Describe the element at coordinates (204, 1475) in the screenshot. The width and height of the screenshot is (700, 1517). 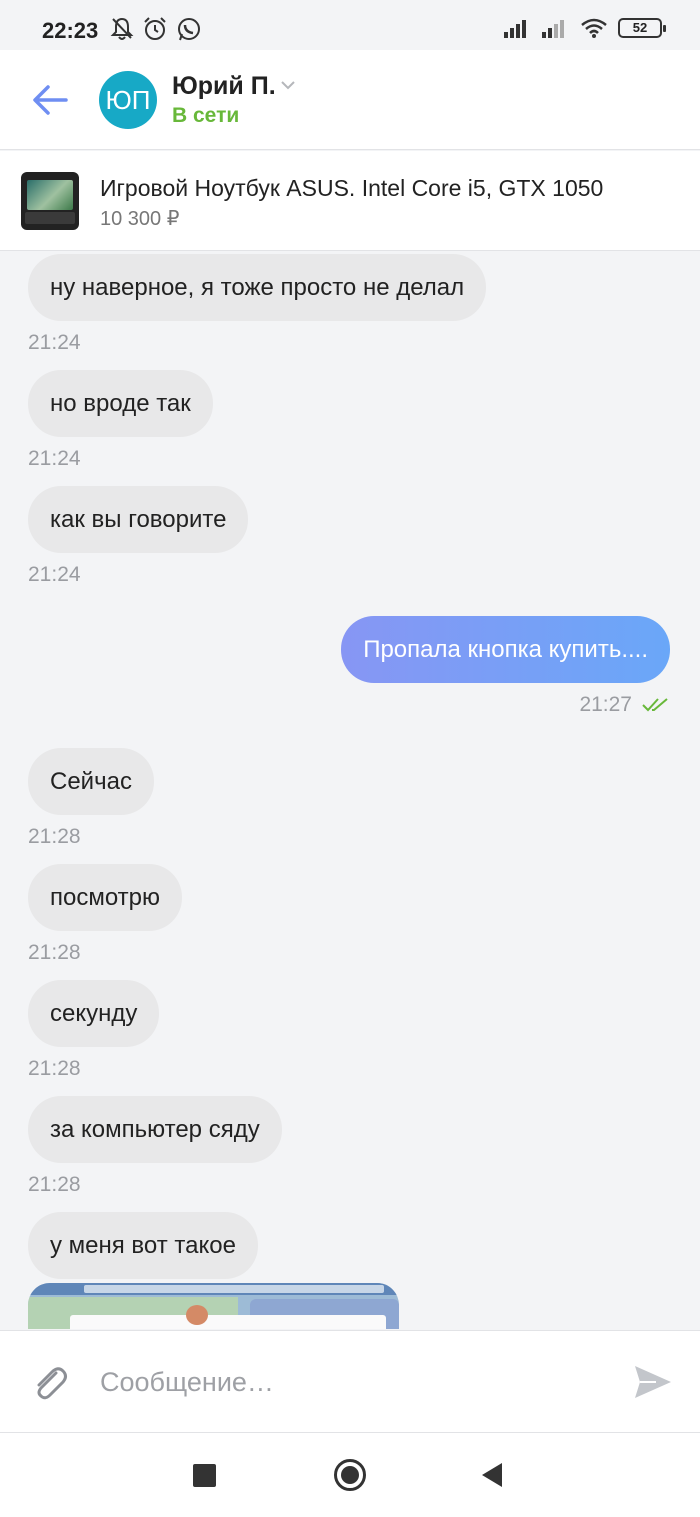
I see `recents-square-icon` at that location.